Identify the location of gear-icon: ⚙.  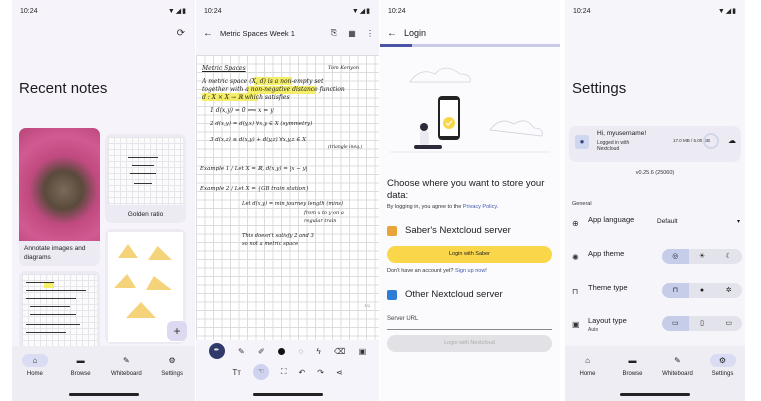
(722, 360).